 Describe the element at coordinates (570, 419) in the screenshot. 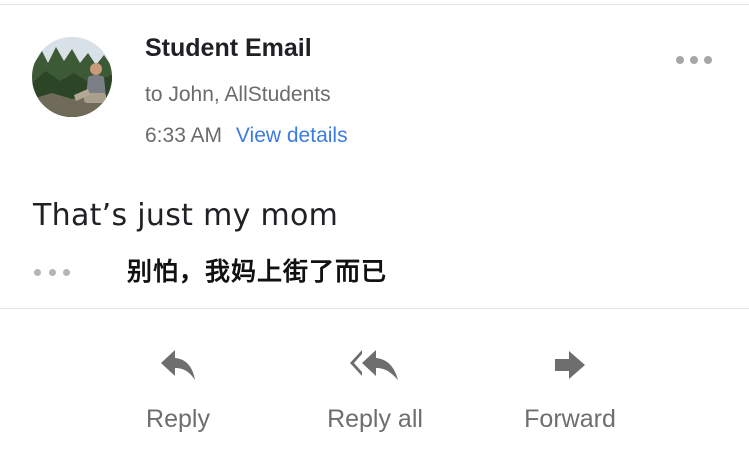

I see `forward-label: Forward` at that location.